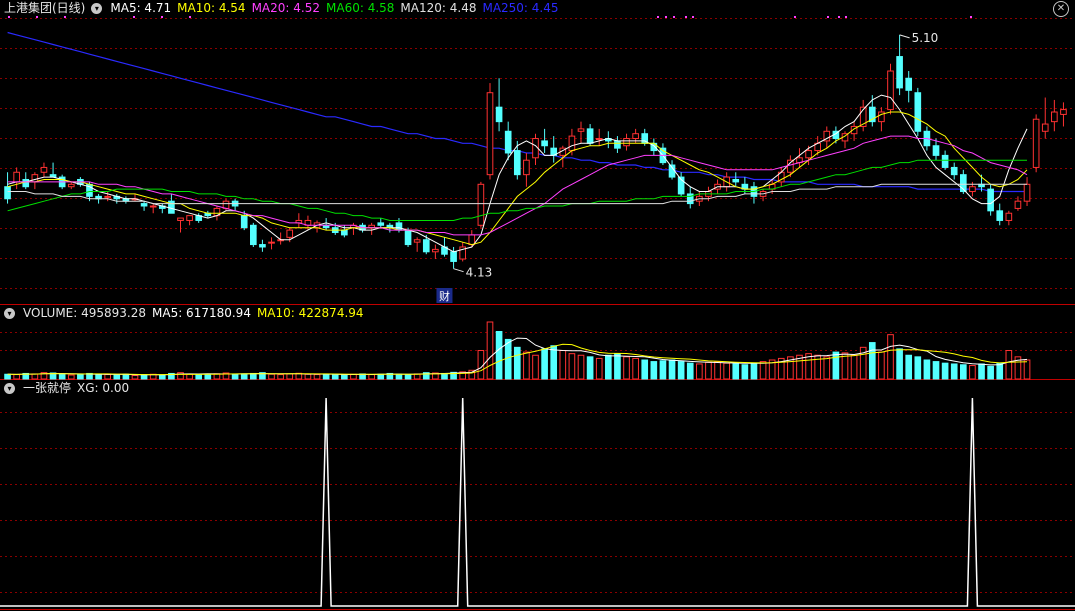  What do you see at coordinates (66, 388) in the screenshot?
I see `indicator-panel-header: ▾ 一张就停 XG: 0.00` at bounding box center [66, 388].